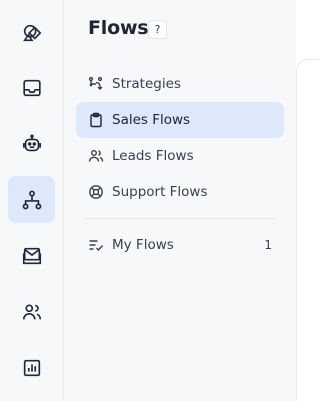 The image size is (320, 401). I want to click on nav-item-support-flows: Support Flows, so click(180, 192).